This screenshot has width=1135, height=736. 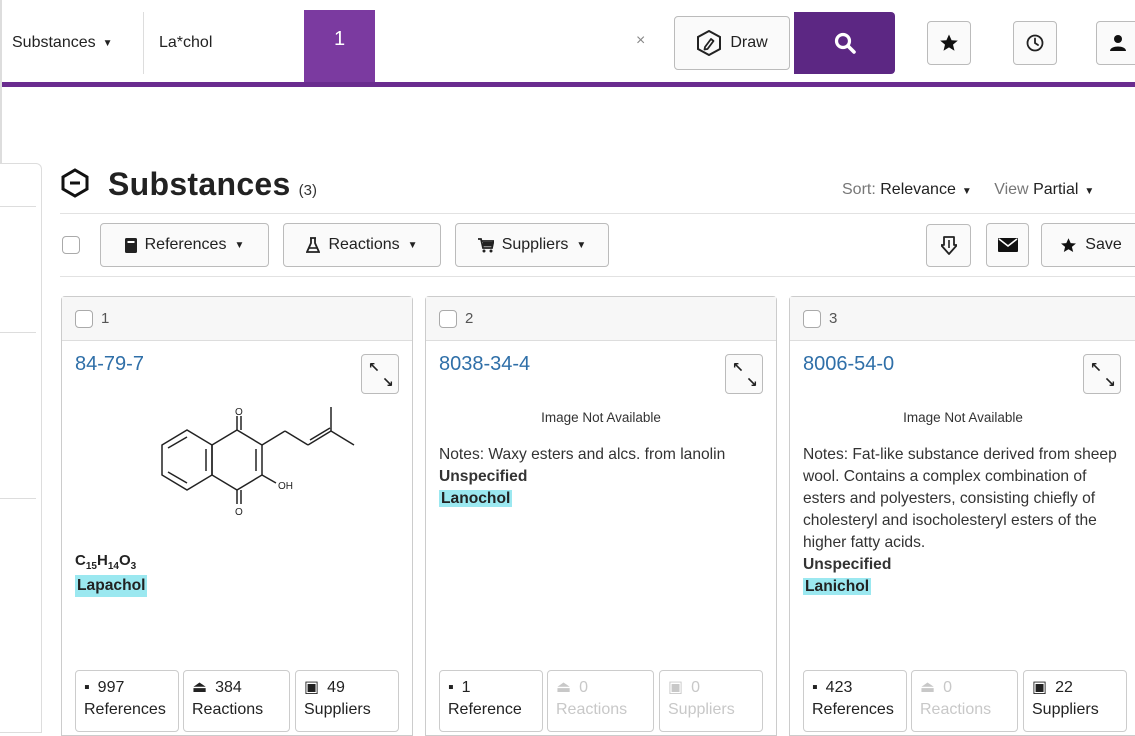 I want to click on cas-number-link: 8038-34-4, so click(x=484, y=364).